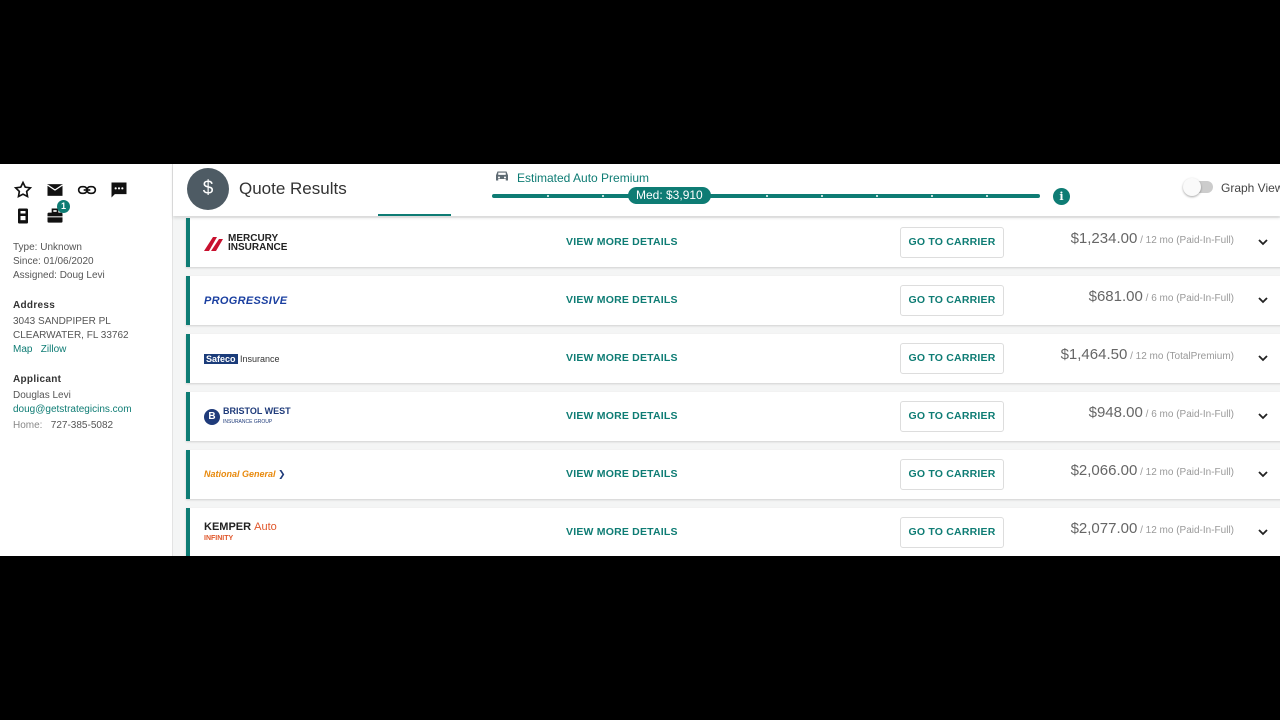 This screenshot has width=1280, height=720. I want to click on action-icons-row-2: 1, so click(41, 213).